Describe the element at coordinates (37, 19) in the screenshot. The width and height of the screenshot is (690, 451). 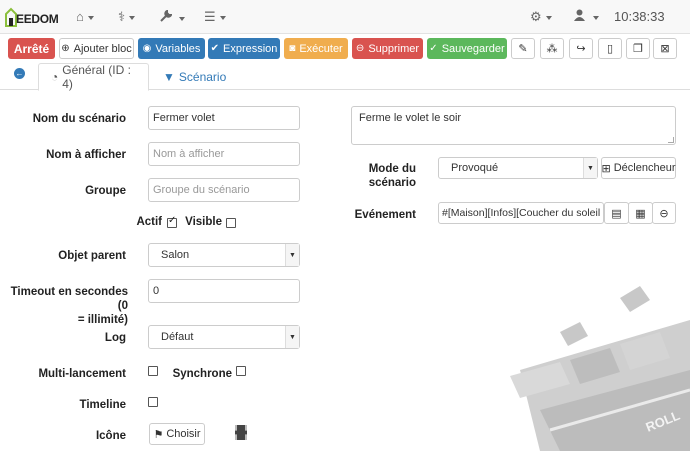
I see `logo-text: EEDOM` at that location.